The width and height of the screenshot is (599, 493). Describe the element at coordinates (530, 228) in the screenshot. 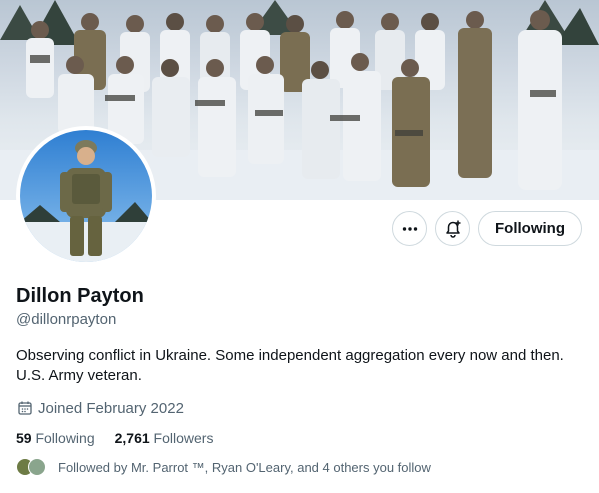

I see `following-button: Following` at that location.